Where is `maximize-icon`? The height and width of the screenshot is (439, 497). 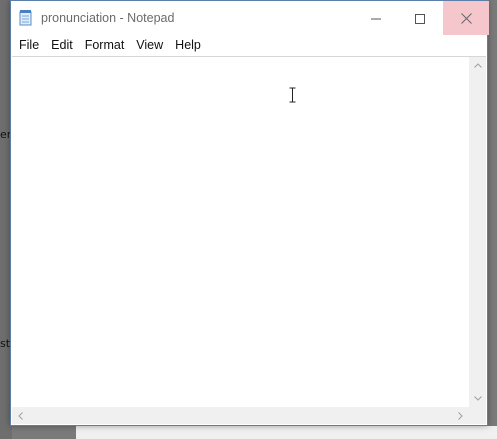
maximize-icon is located at coordinates (420, 18).